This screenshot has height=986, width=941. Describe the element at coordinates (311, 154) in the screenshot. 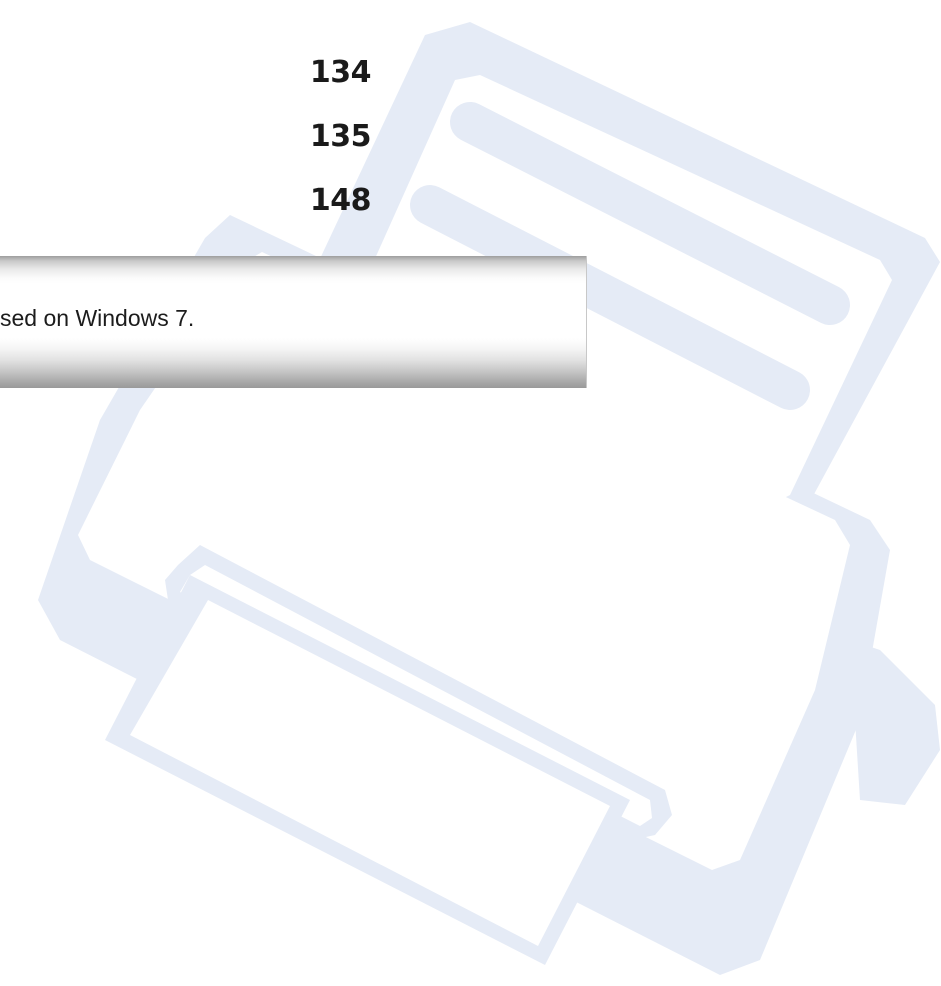

I see `page-number-list: 134 135 148` at that location.